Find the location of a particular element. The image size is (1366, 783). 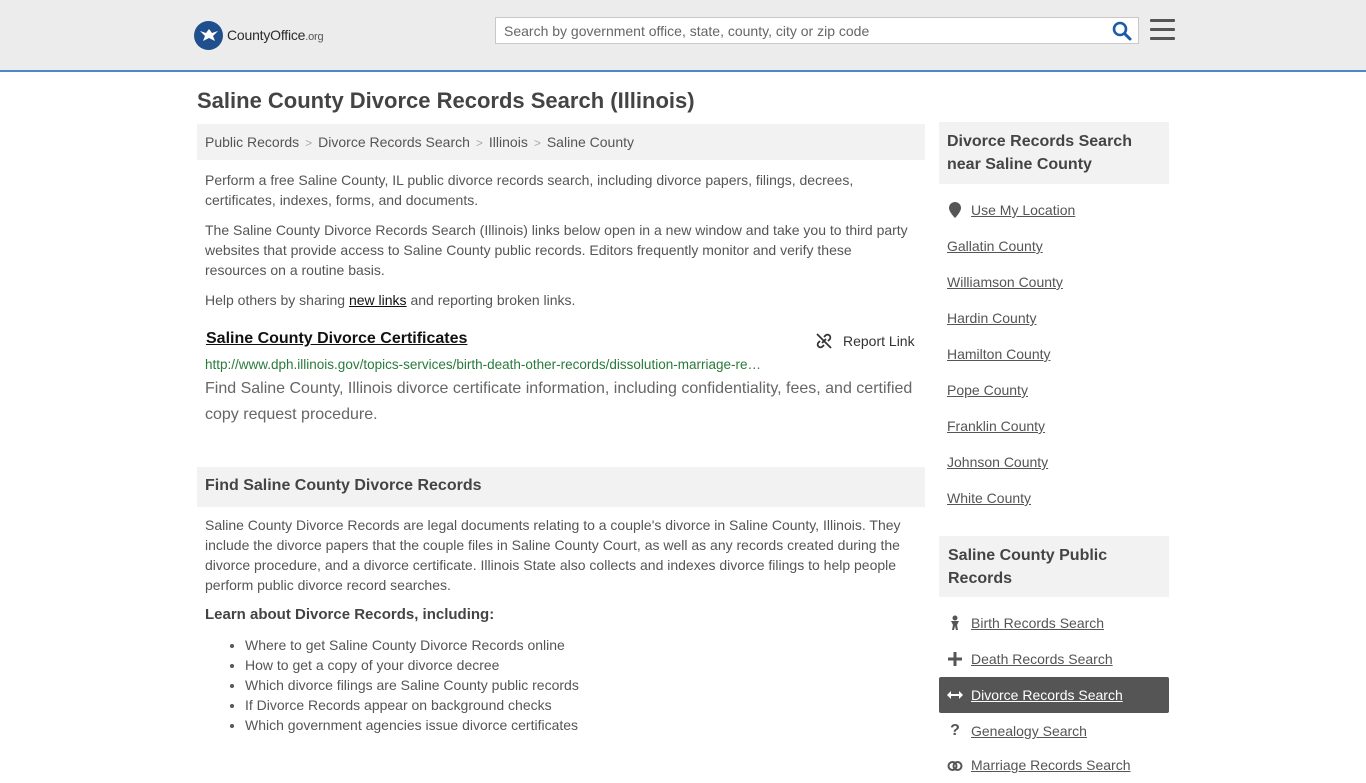

new-links-link: new links is located at coordinates (378, 300).